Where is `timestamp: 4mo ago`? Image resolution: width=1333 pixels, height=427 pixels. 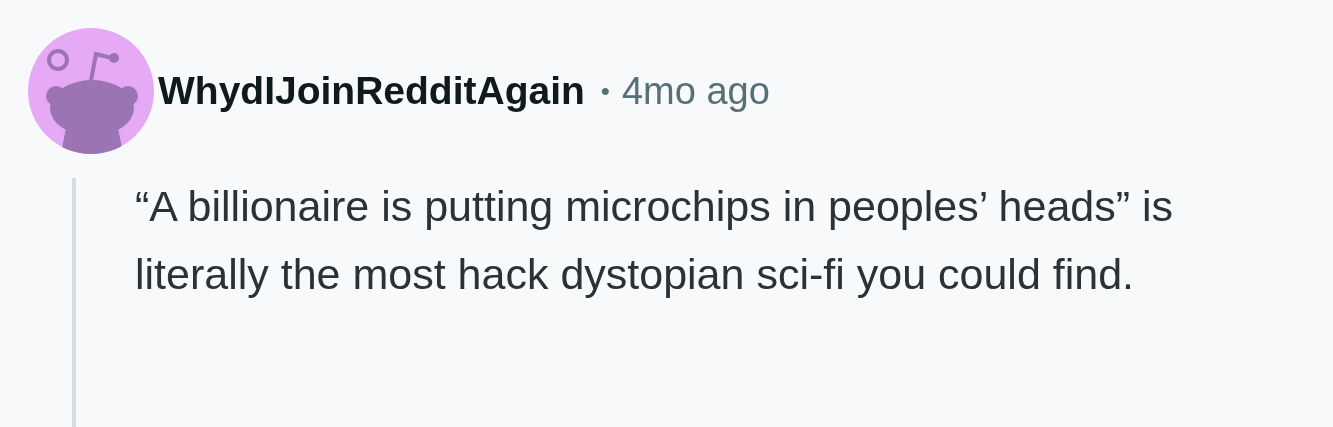 timestamp: 4mo ago is located at coordinates (695, 91).